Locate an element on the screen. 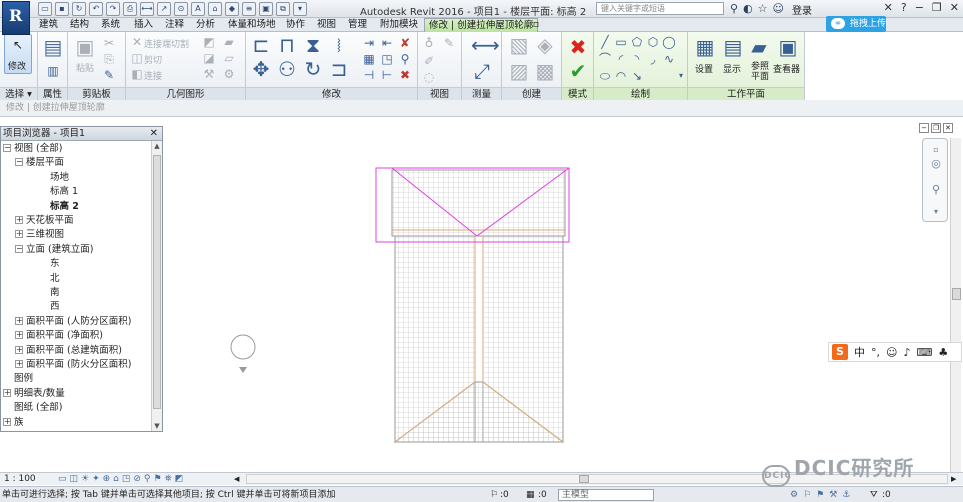  restore-icon: ❐ is located at coordinates (937, 7).